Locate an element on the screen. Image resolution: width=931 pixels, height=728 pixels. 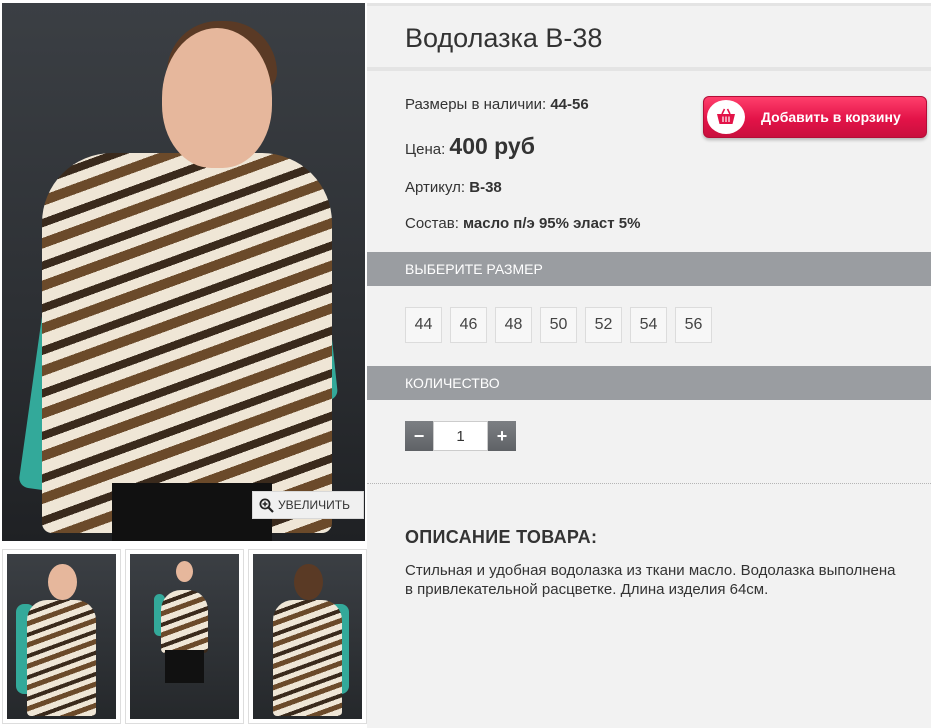
shopping-basket-icon is located at coordinates (726, 117).